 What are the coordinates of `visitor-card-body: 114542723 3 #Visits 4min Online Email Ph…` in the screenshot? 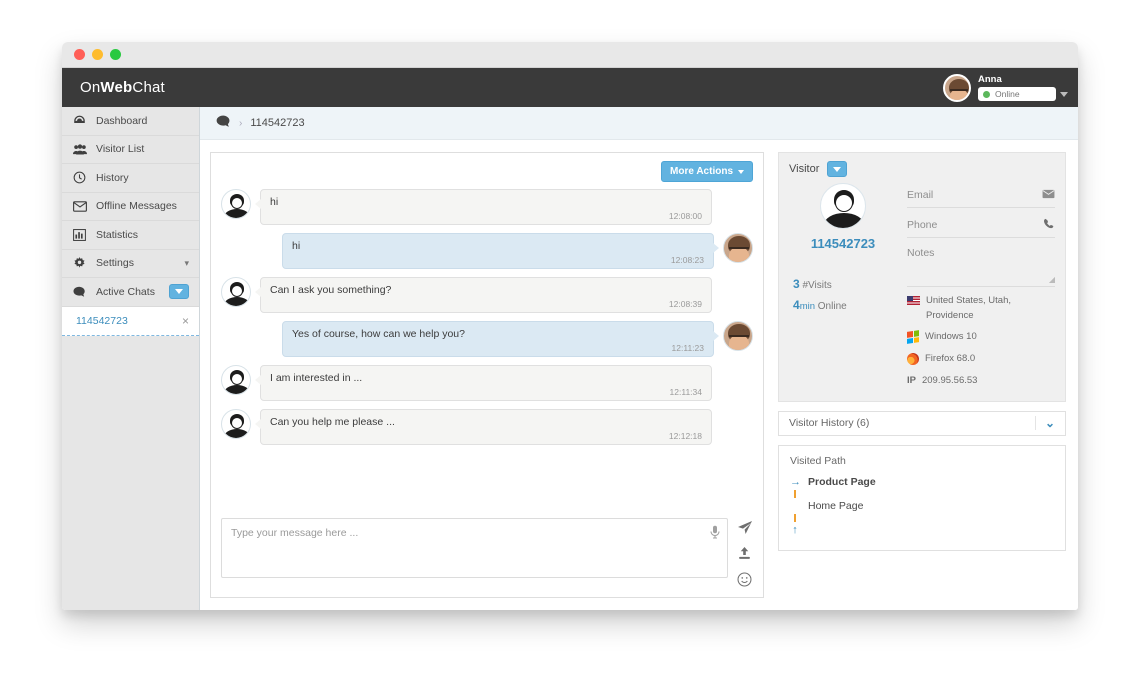 It's located at (922, 286).